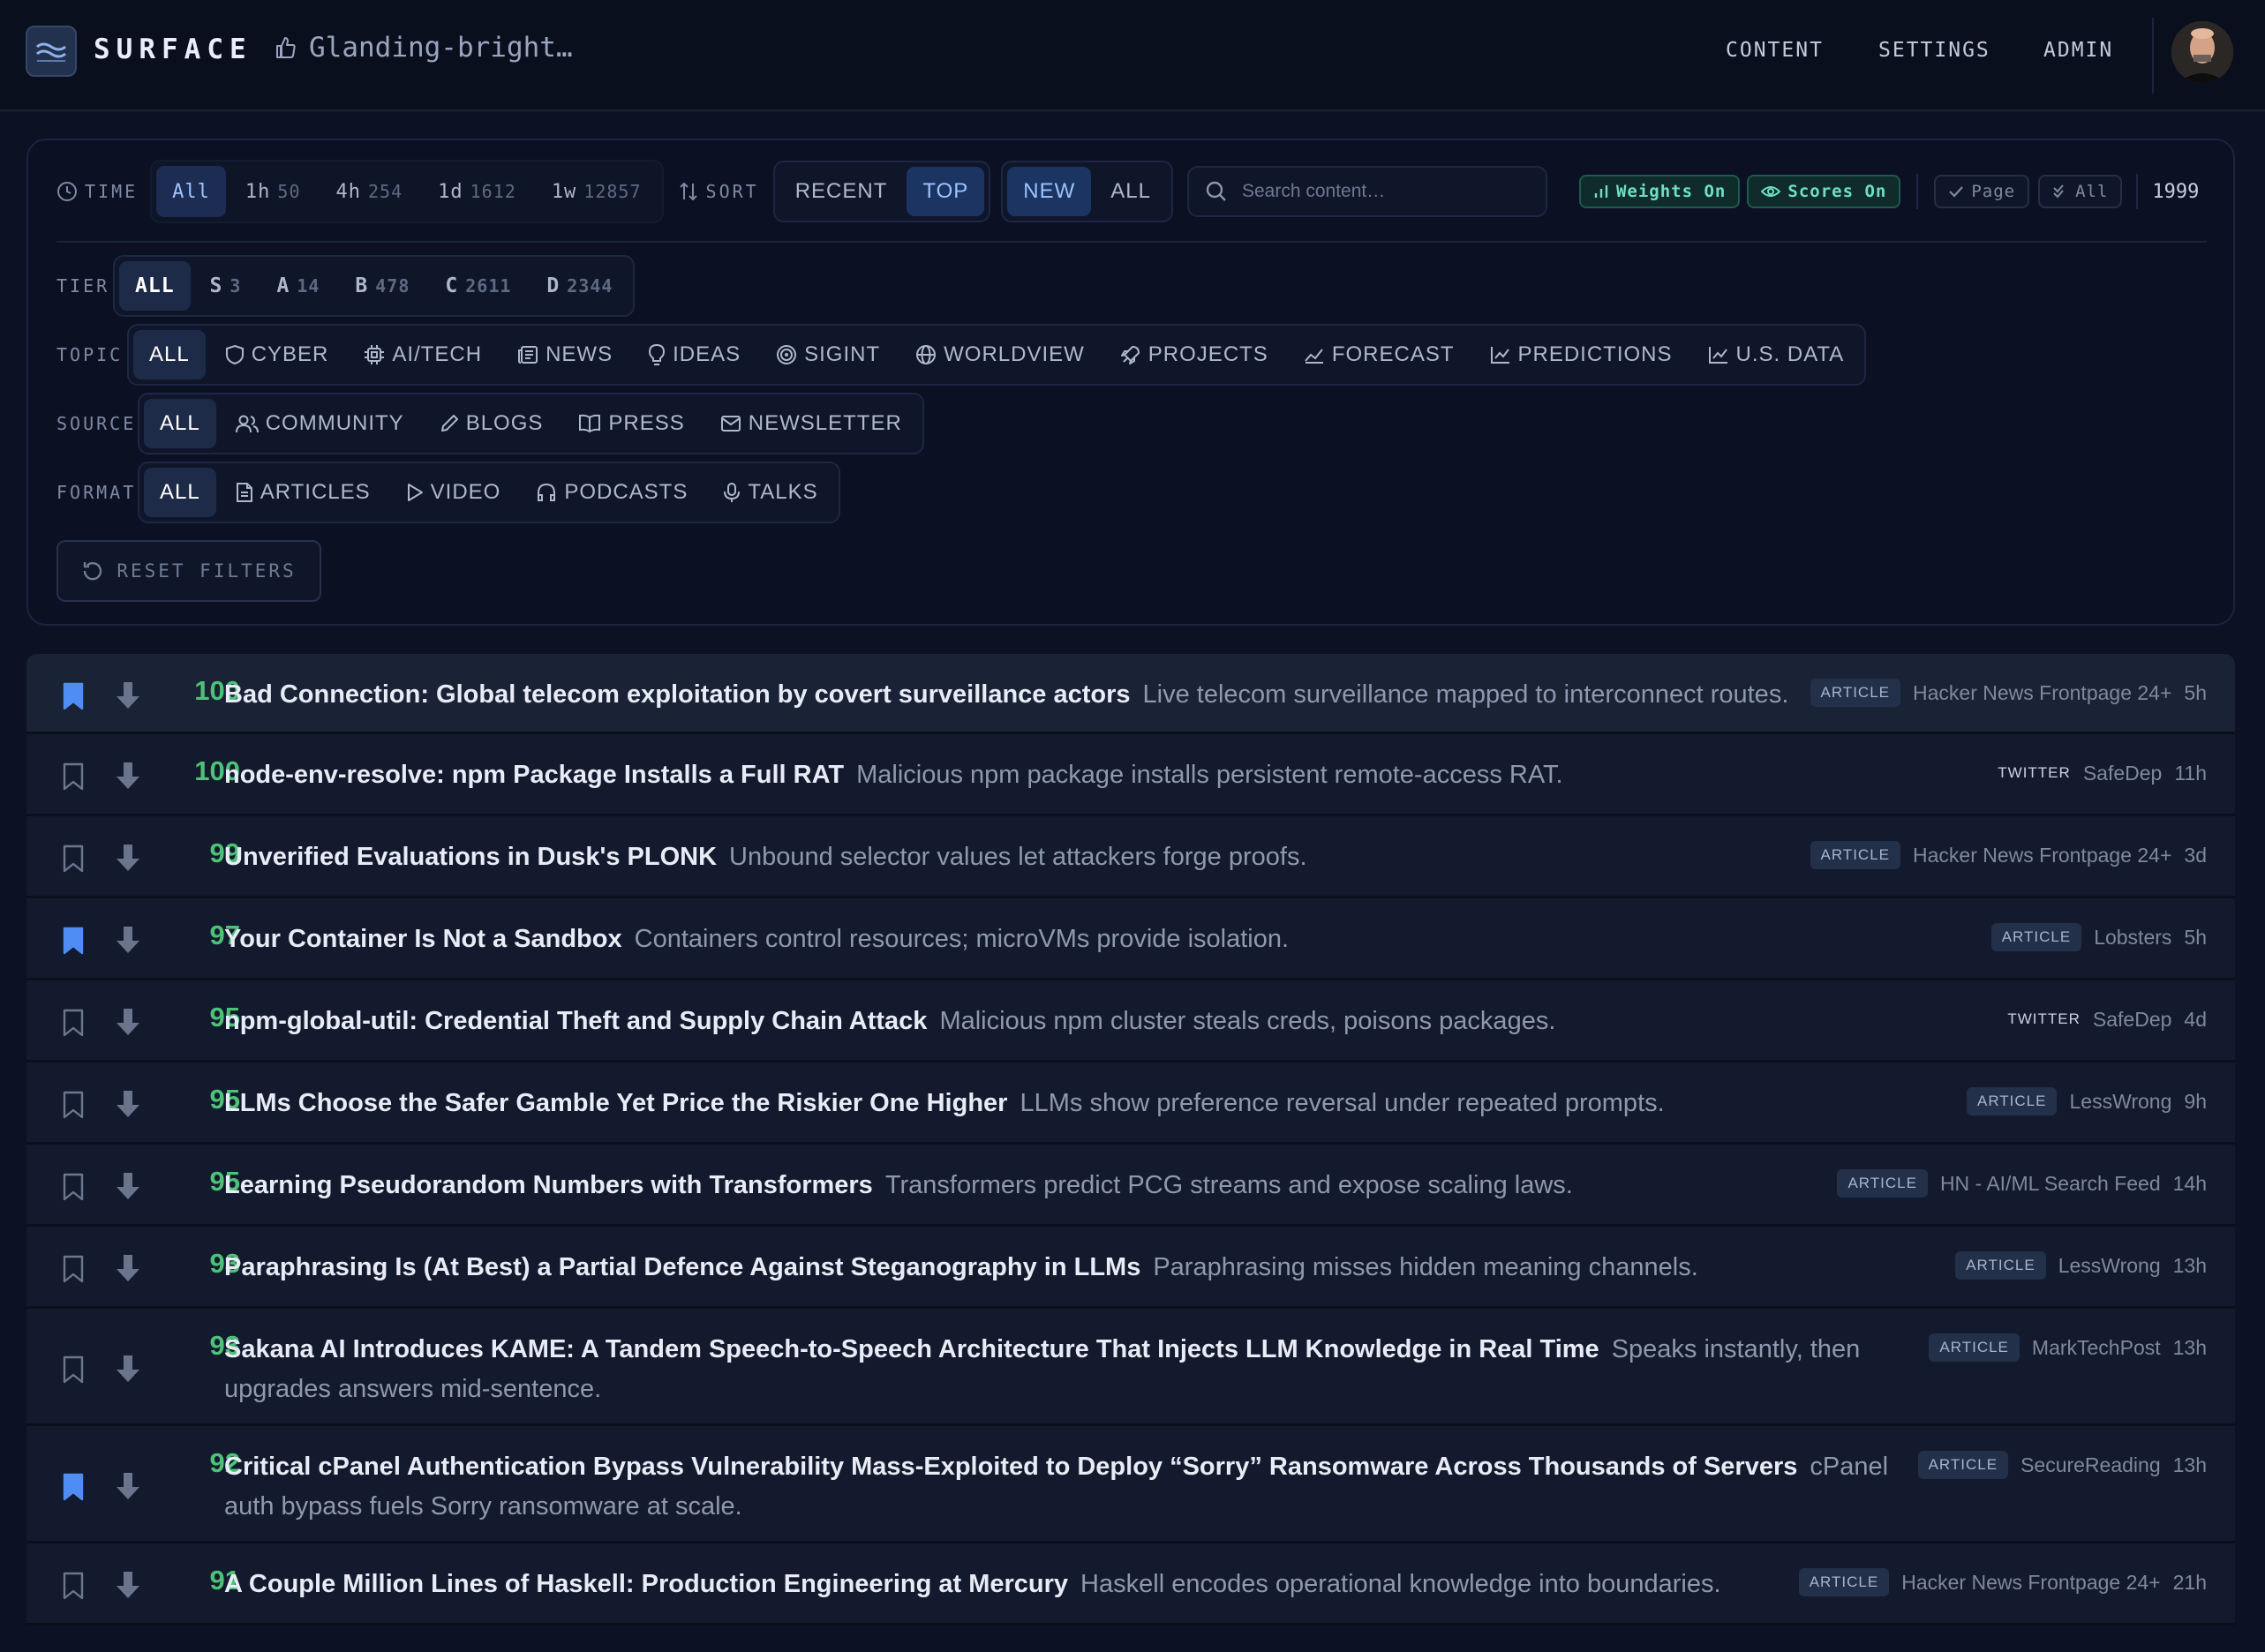 This screenshot has width=2265, height=1652. Describe the element at coordinates (612, 492) in the screenshot. I see `format-podcasts: PODCASTS` at that location.